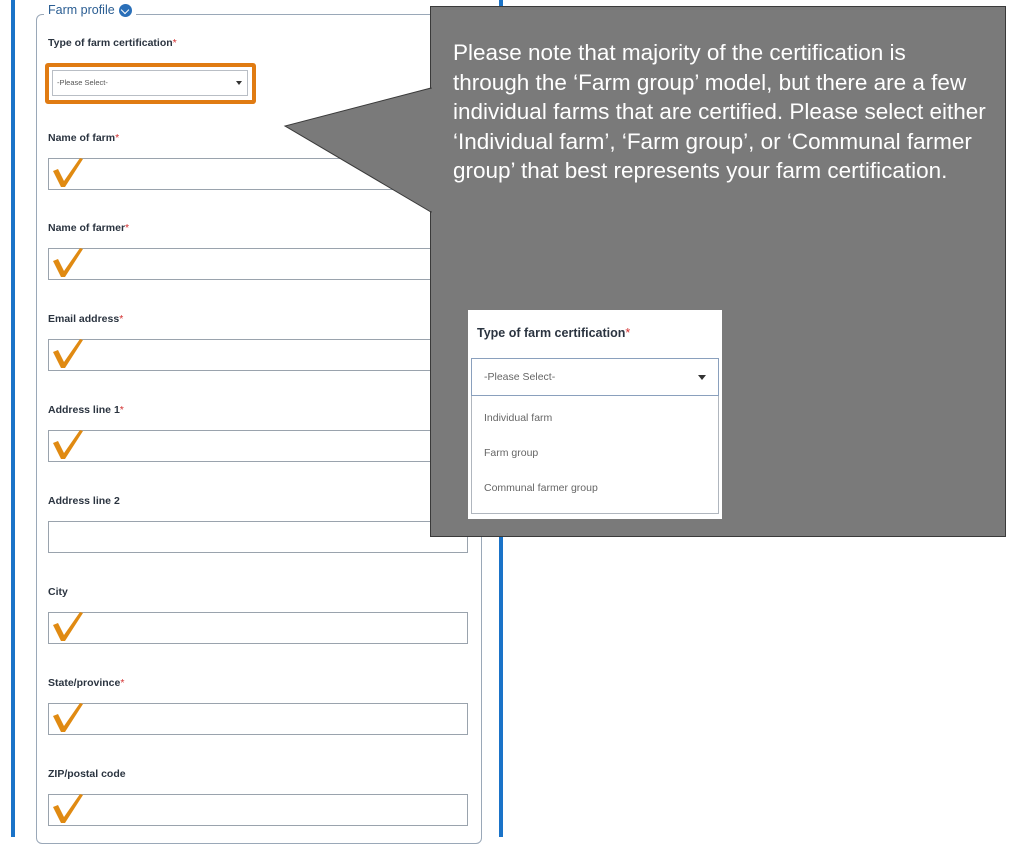  What do you see at coordinates (554, 333) in the screenshot?
I see `inset-label: Type of farm certification*` at bounding box center [554, 333].